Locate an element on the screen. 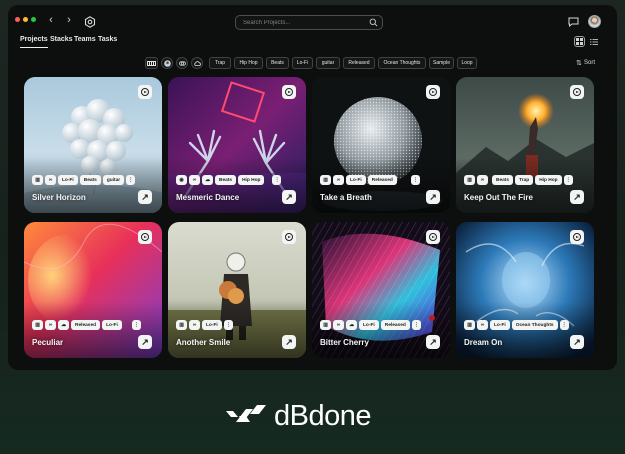 Image resolution: width=625 pixels, height=454 pixels. project-card: ▥ ∞ ☁ Lo-Fi Released ⋮ Bitter Cherry ↗ is located at coordinates (381, 290).